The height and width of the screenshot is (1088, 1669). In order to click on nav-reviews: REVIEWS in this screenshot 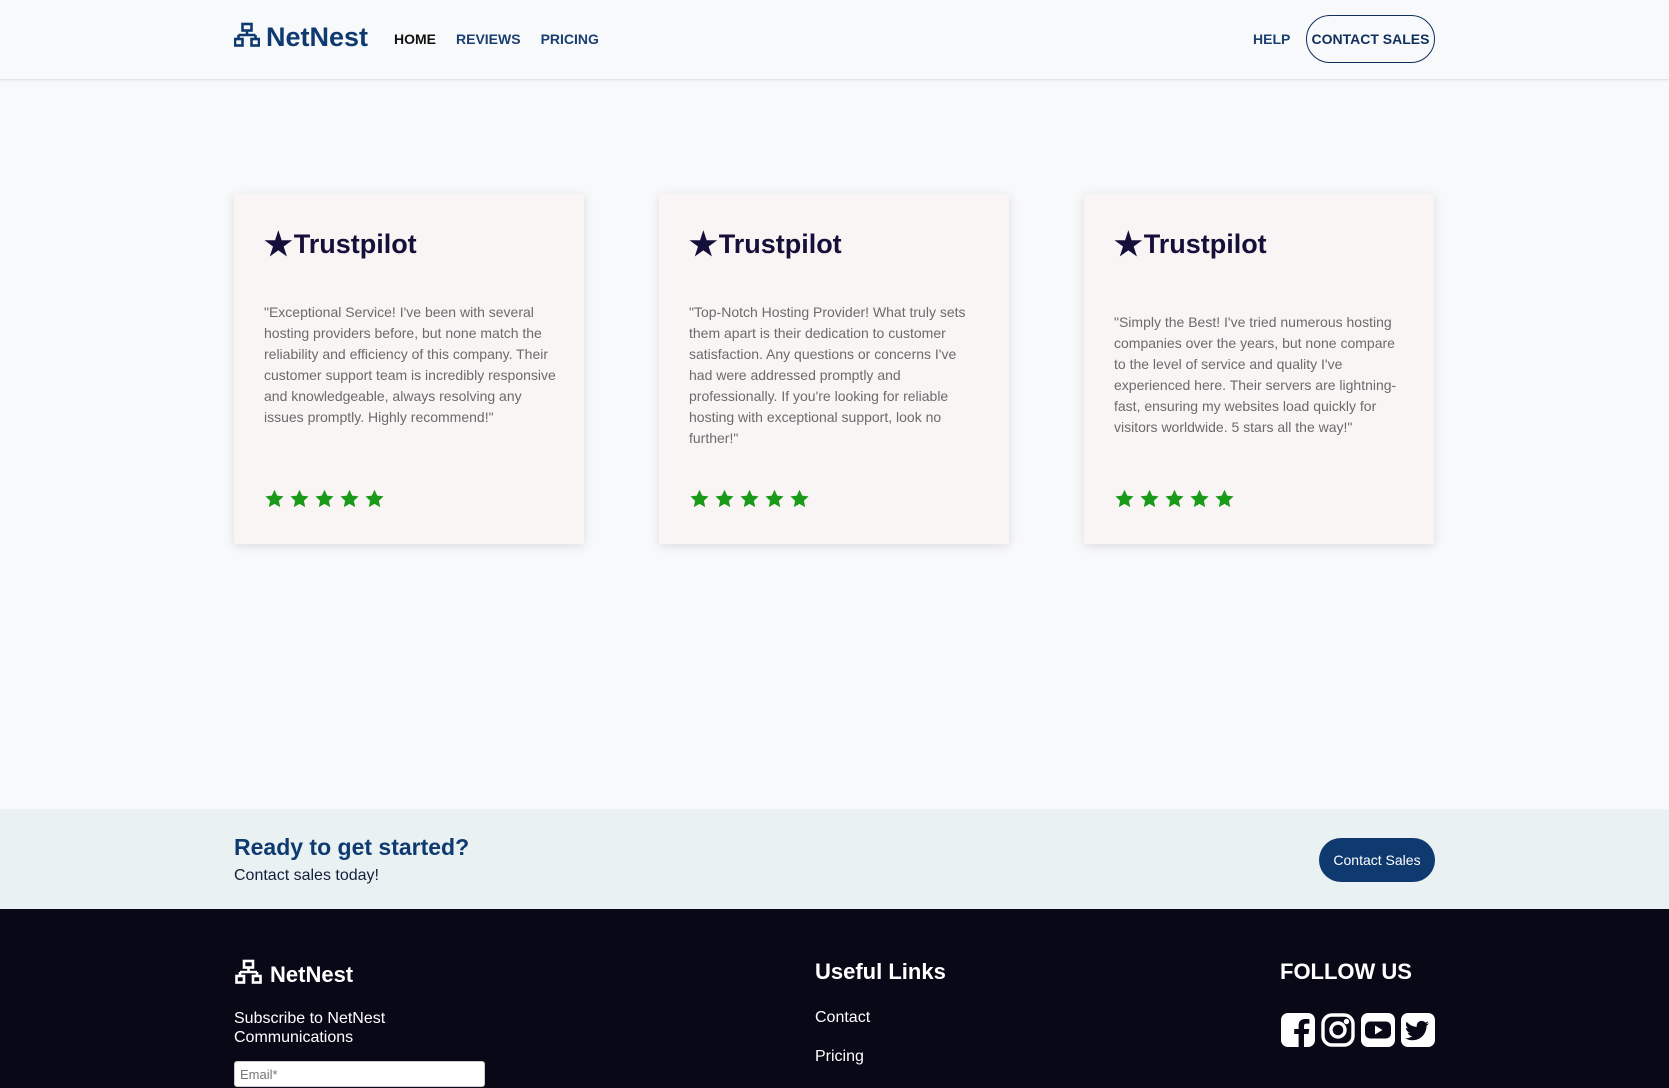, I will do `click(488, 39)`.